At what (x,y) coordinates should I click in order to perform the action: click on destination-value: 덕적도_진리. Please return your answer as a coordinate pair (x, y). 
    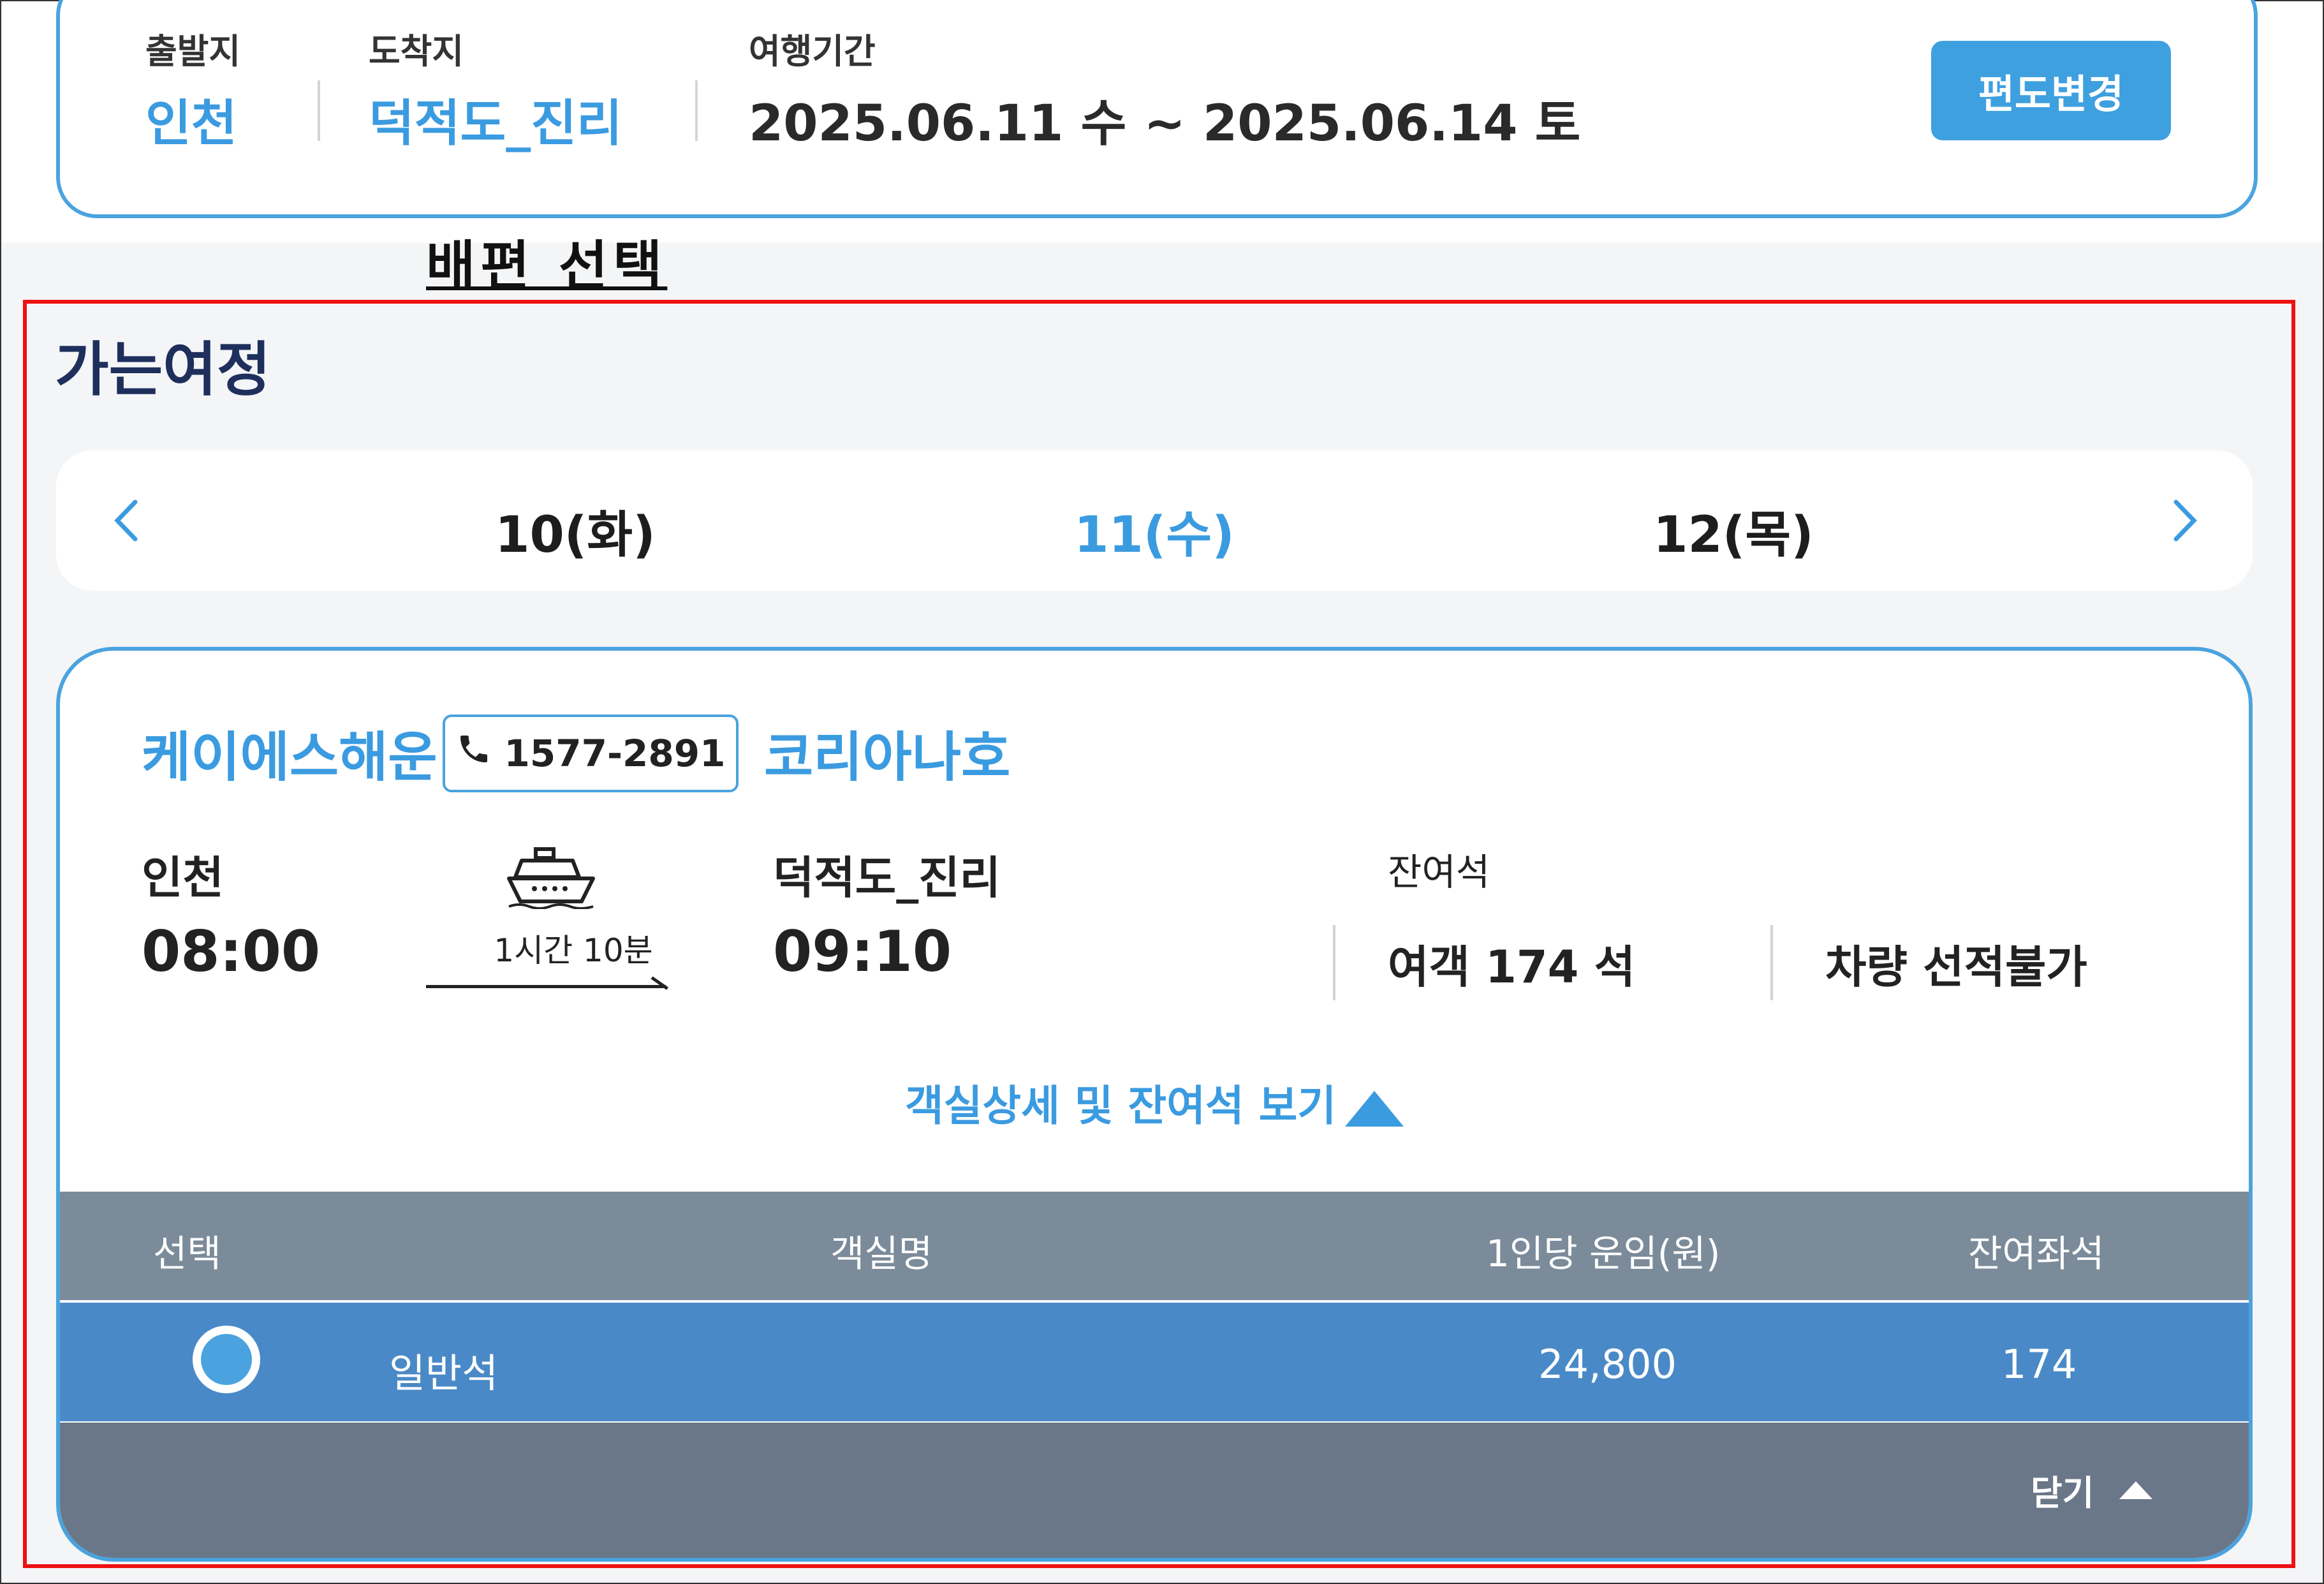
    Looking at the image, I should click on (496, 123).